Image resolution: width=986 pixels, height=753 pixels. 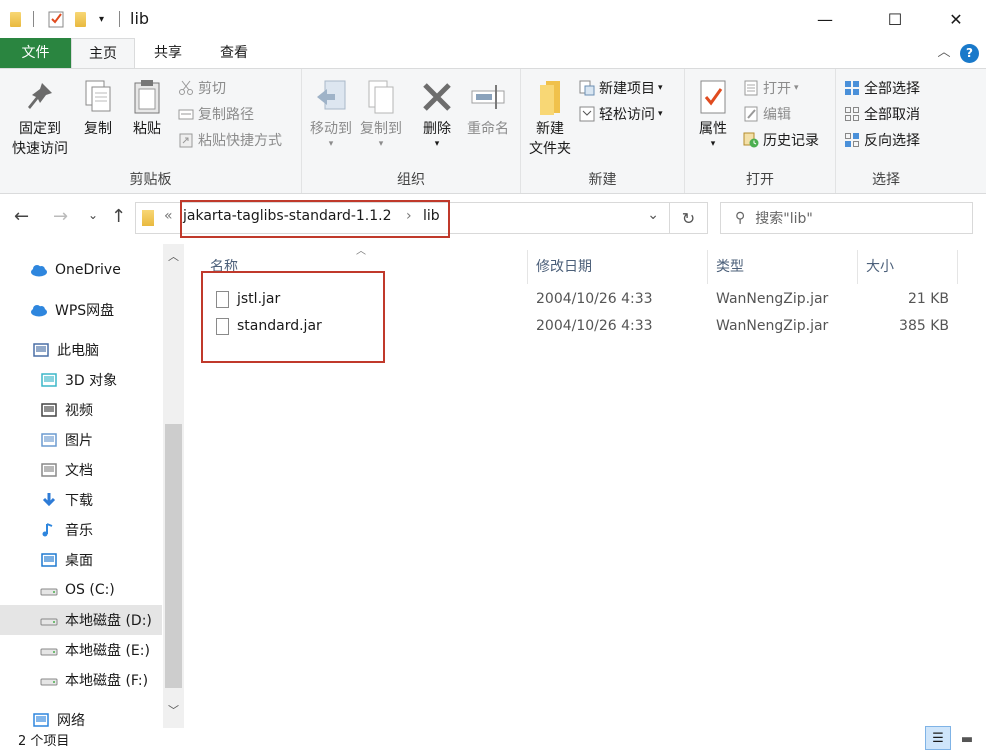 I want to click on select-none-label: 全部取消, so click(x=892, y=115).